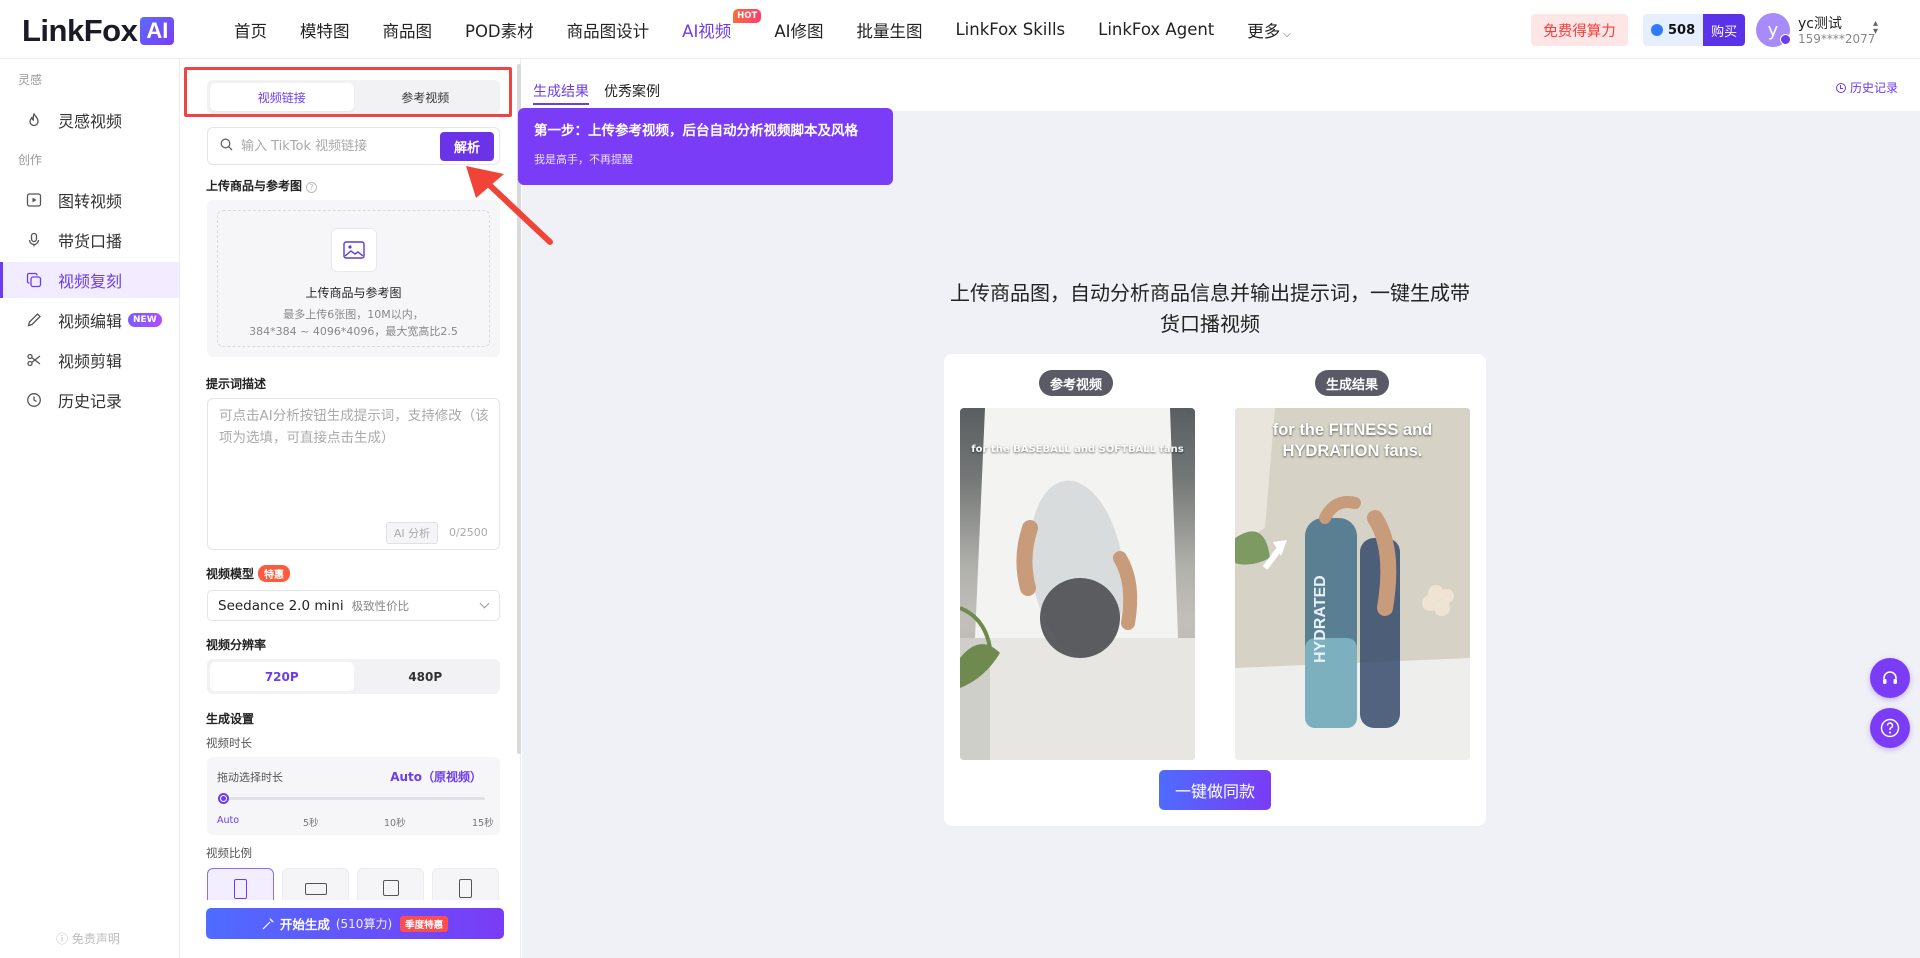  I want to click on tick-auto: Auto, so click(228, 820).